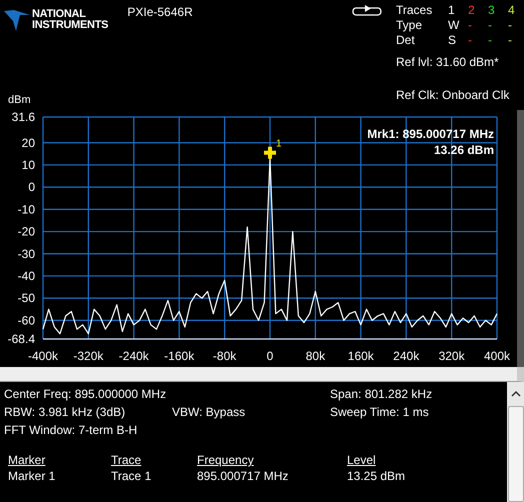  What do you see at coordinates (361, 356) in the screenshot?
I see `x-tick-label: 160k` at bounding box center [361, 356].